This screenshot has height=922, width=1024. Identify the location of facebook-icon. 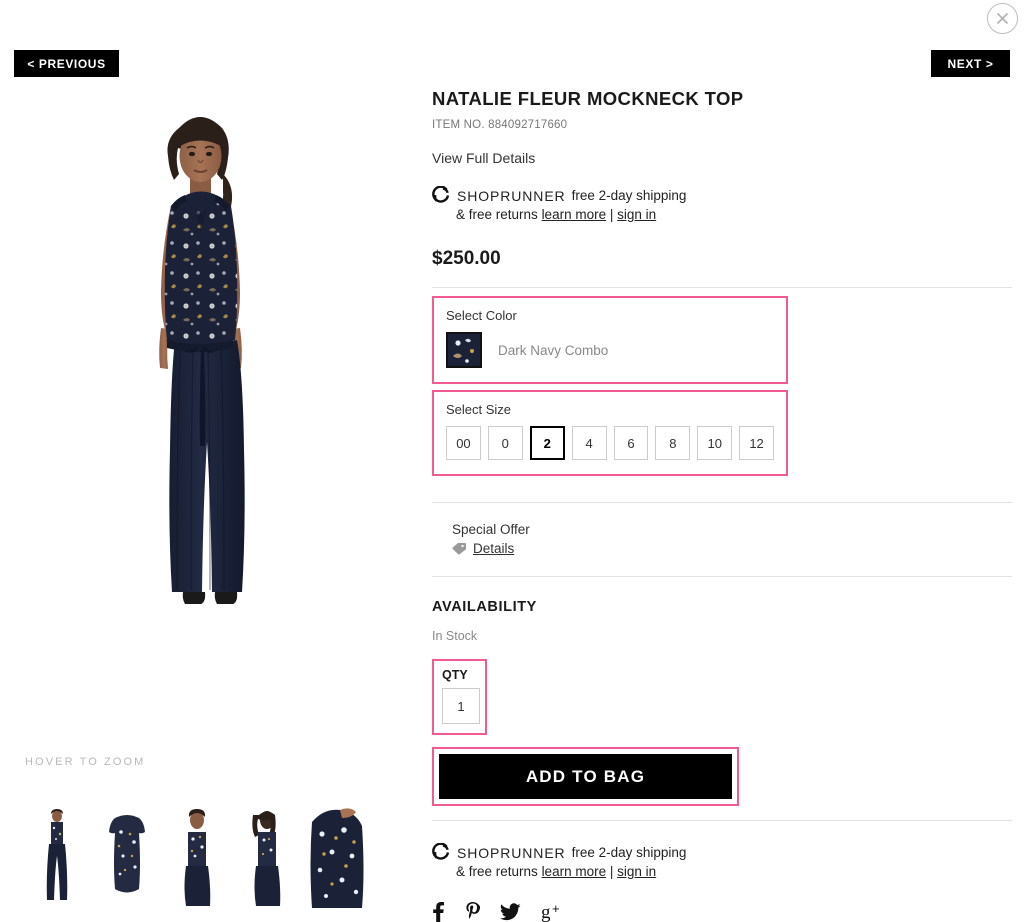
(438, 911).